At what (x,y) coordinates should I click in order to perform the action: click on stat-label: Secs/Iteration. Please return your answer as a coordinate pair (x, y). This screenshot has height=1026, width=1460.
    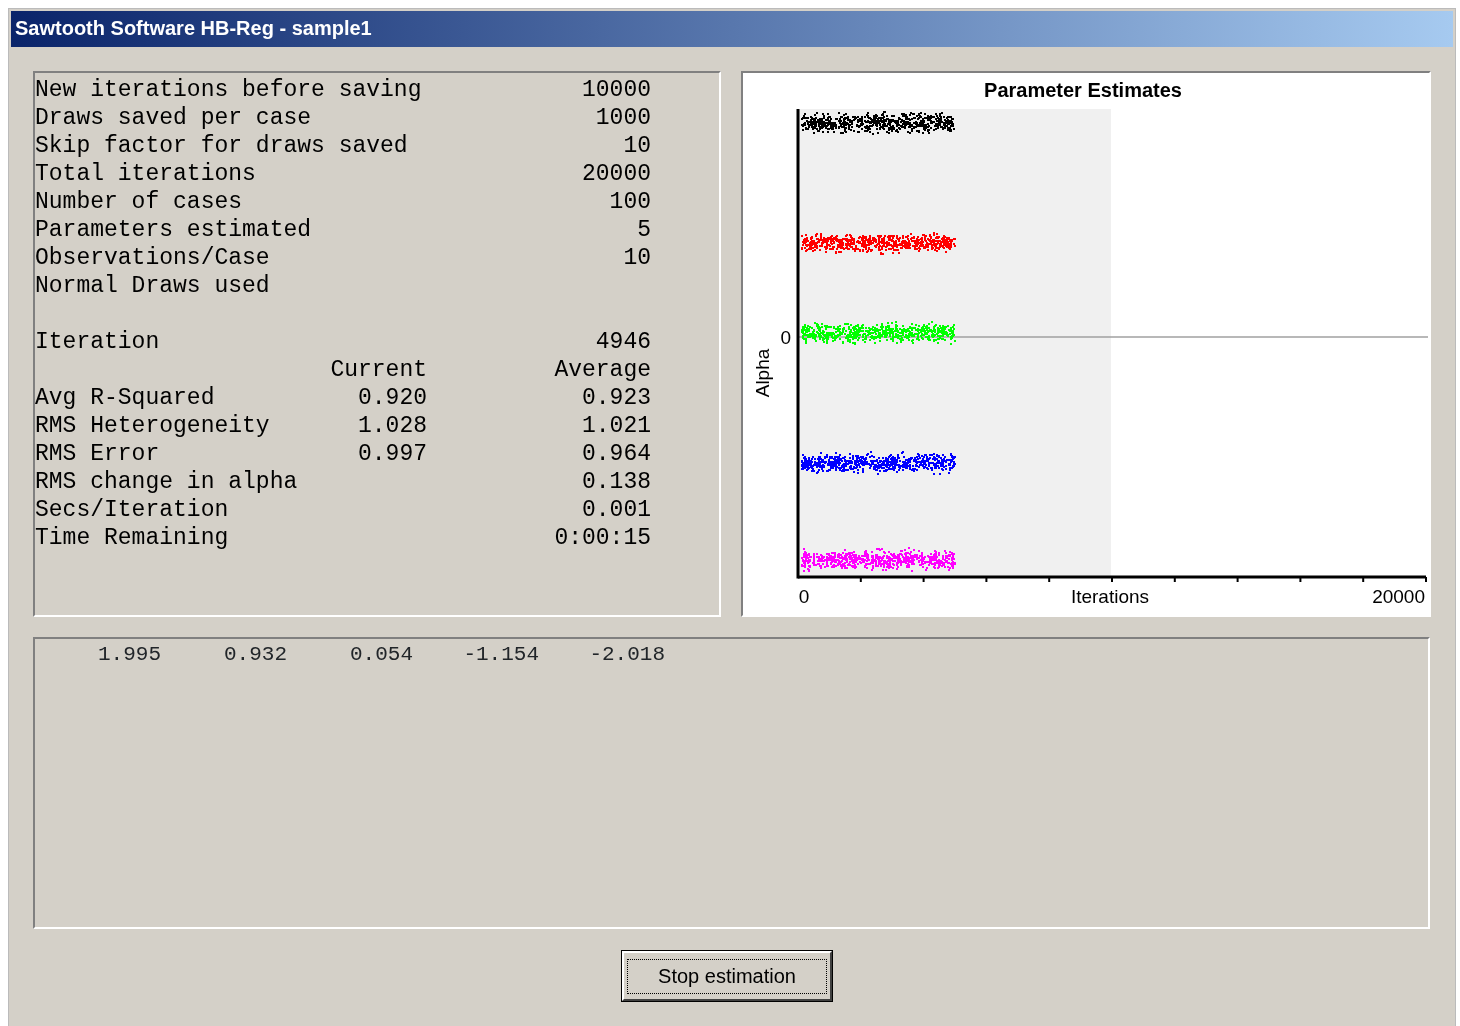
    Looking at the image, I should click on (132, 510).